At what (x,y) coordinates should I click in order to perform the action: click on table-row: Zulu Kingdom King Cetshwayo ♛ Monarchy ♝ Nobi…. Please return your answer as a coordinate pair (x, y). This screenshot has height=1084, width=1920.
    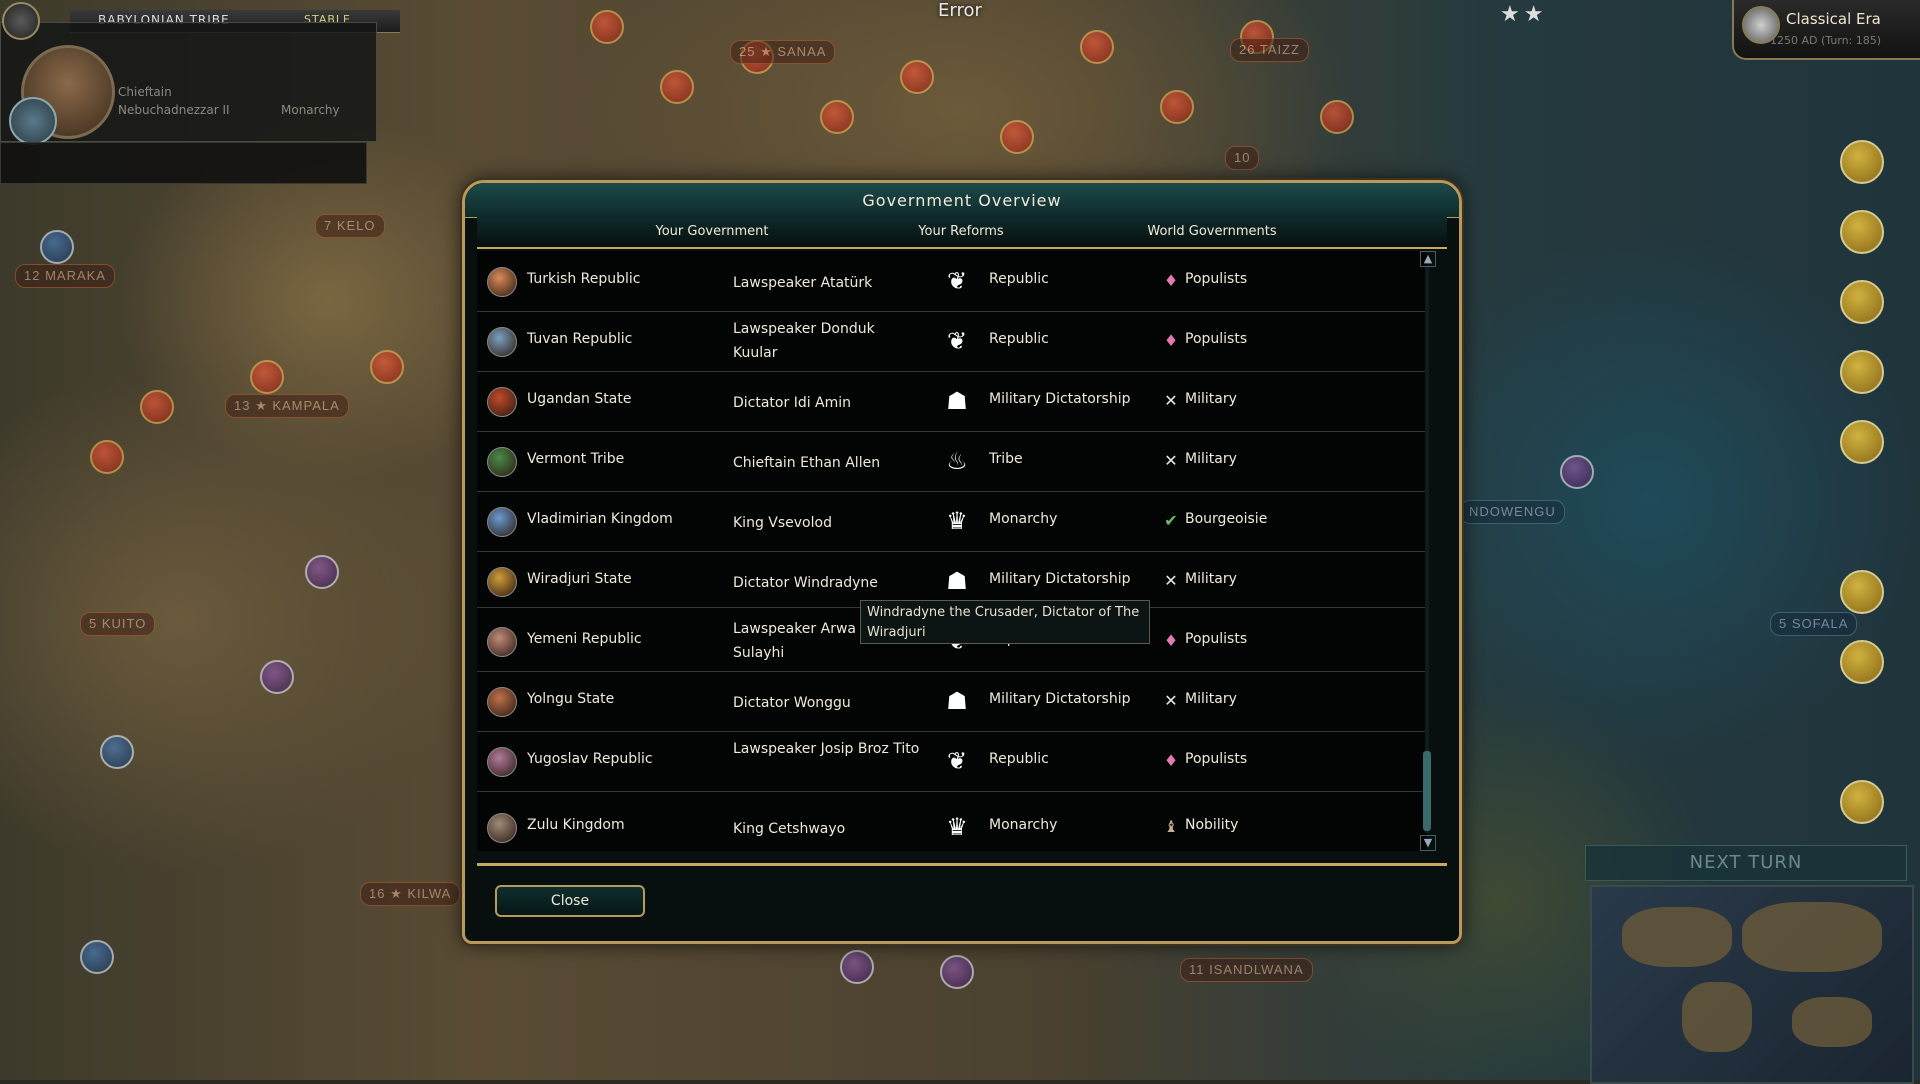
    Looking at the image, I should click on (952, 824).